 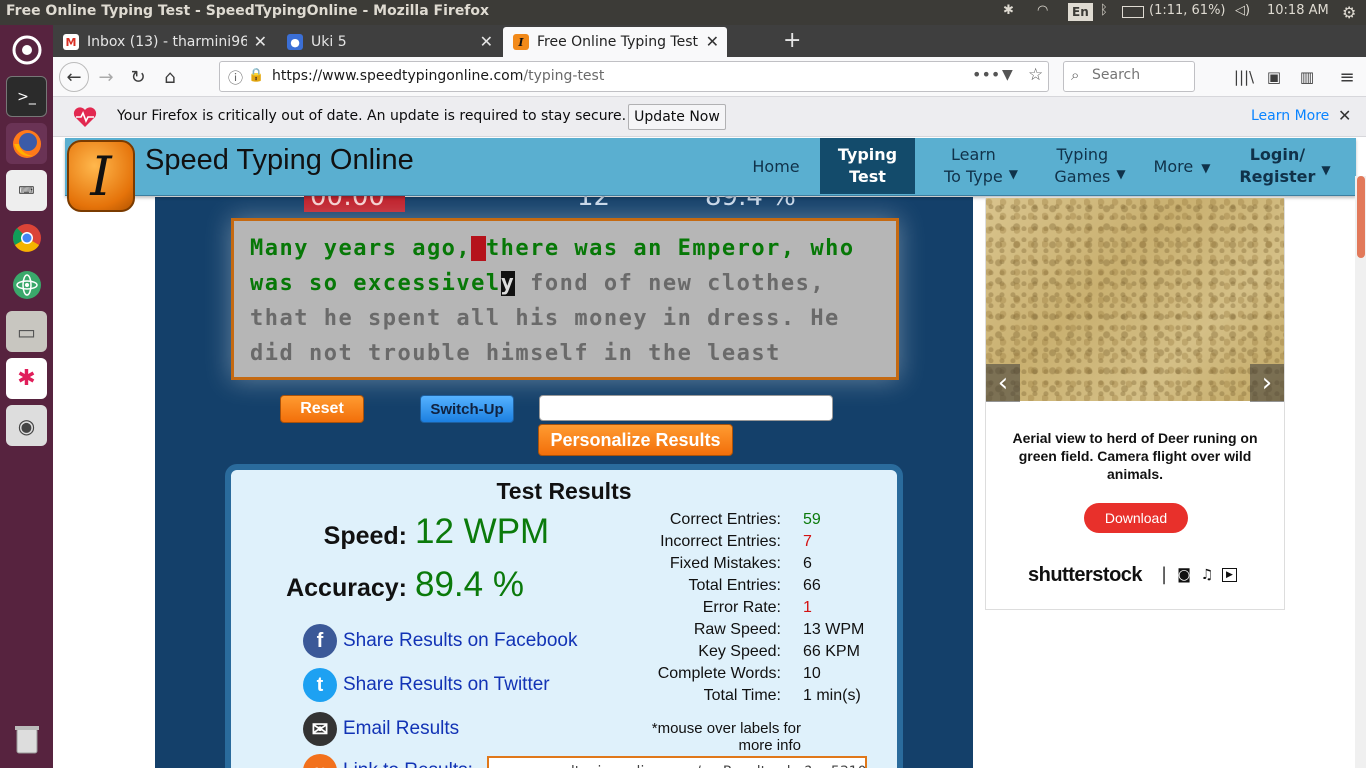 I want to click on nav-home: Home, so click(x=776, y=166).